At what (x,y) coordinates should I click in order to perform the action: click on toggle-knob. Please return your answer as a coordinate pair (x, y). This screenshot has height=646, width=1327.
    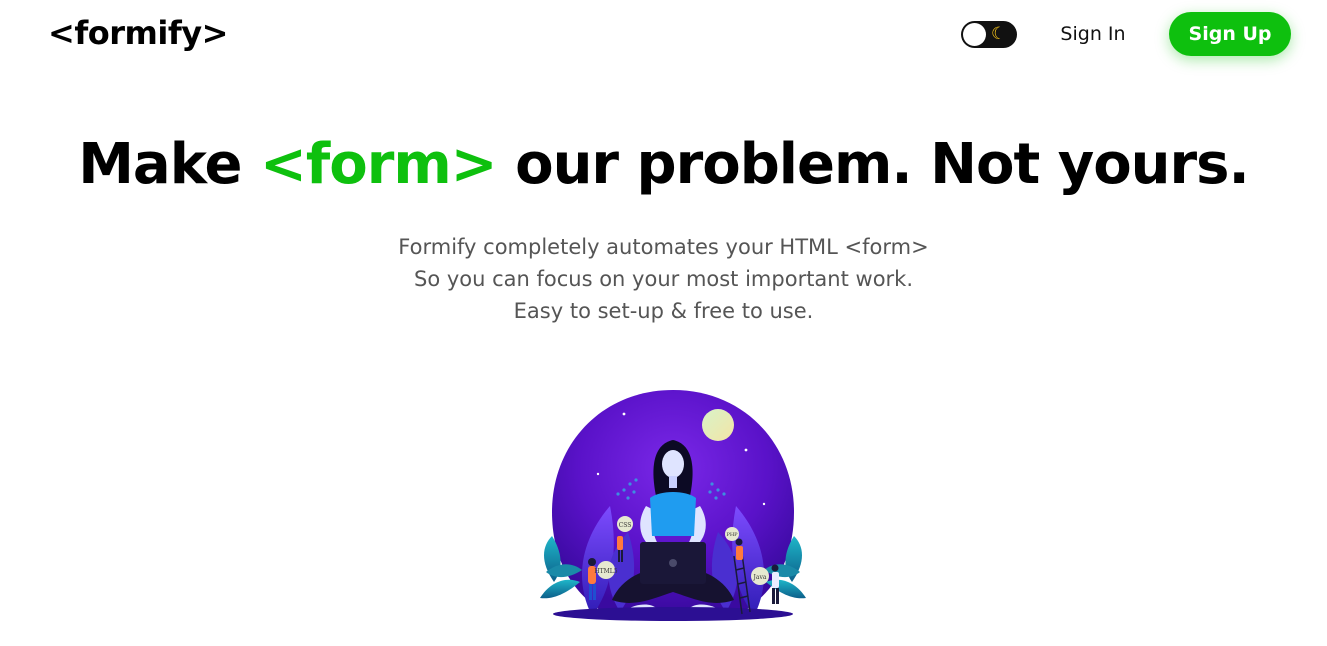
    Looking at the image, I should click on (974, 34).